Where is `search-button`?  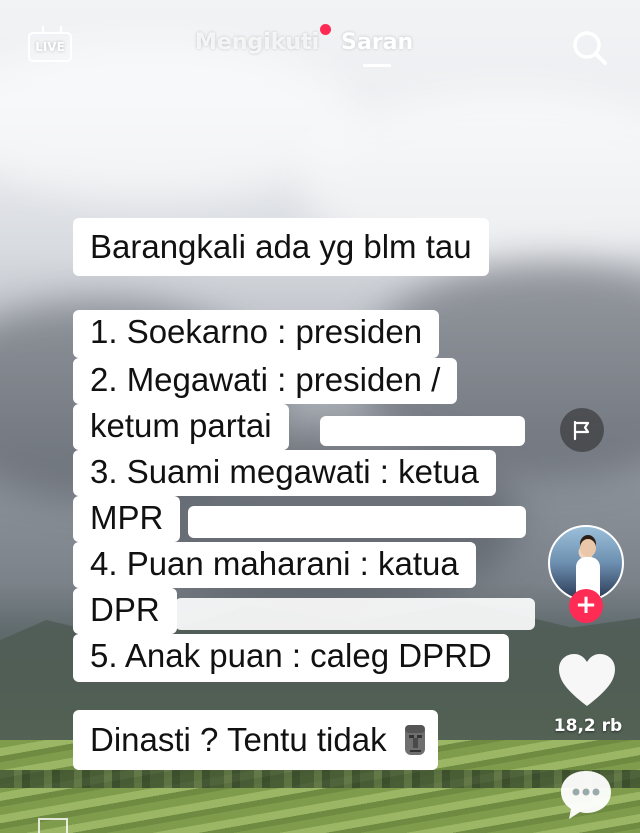 search-button is located at coordinates (590, 48).